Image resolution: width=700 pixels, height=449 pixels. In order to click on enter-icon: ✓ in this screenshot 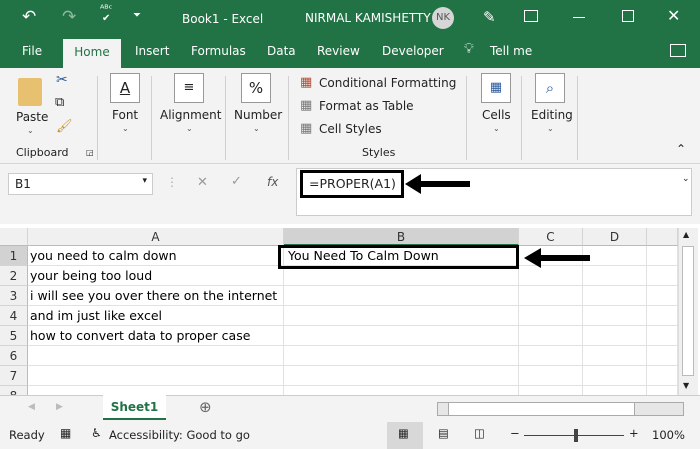, I will do `click(236, 181)`.